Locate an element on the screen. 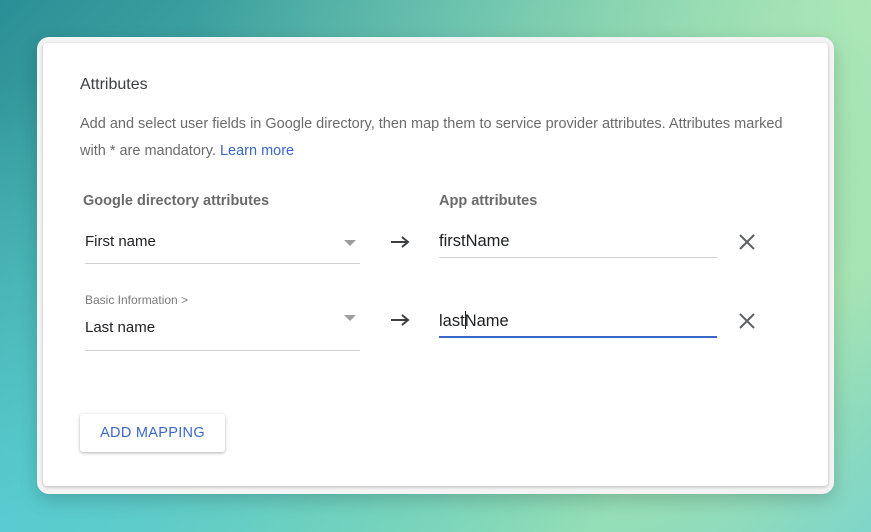 This screenshot has width=871, height=532. app-attribute-value-after-cursor: Name is located at coordinates (486, 321).